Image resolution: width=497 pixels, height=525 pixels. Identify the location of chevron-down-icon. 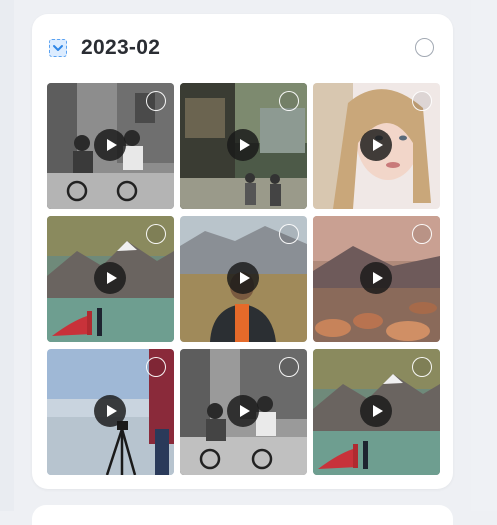
(58, 48).